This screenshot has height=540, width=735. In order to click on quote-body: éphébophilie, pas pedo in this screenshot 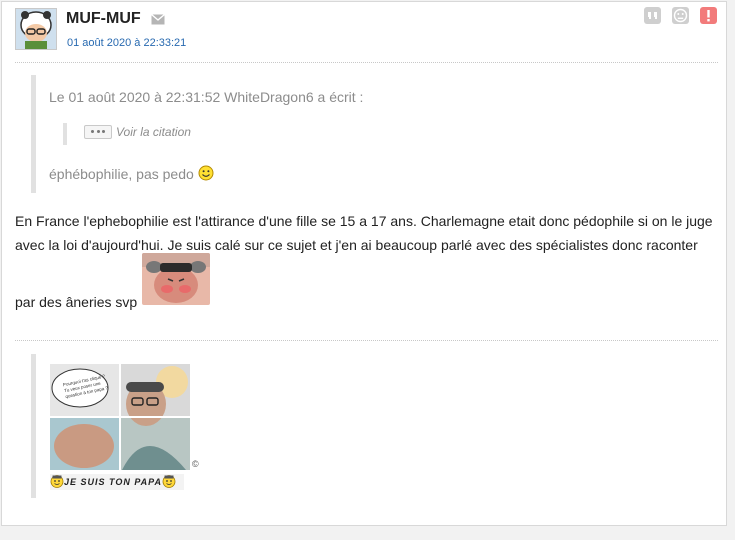, I will do `click(121, 174)`.